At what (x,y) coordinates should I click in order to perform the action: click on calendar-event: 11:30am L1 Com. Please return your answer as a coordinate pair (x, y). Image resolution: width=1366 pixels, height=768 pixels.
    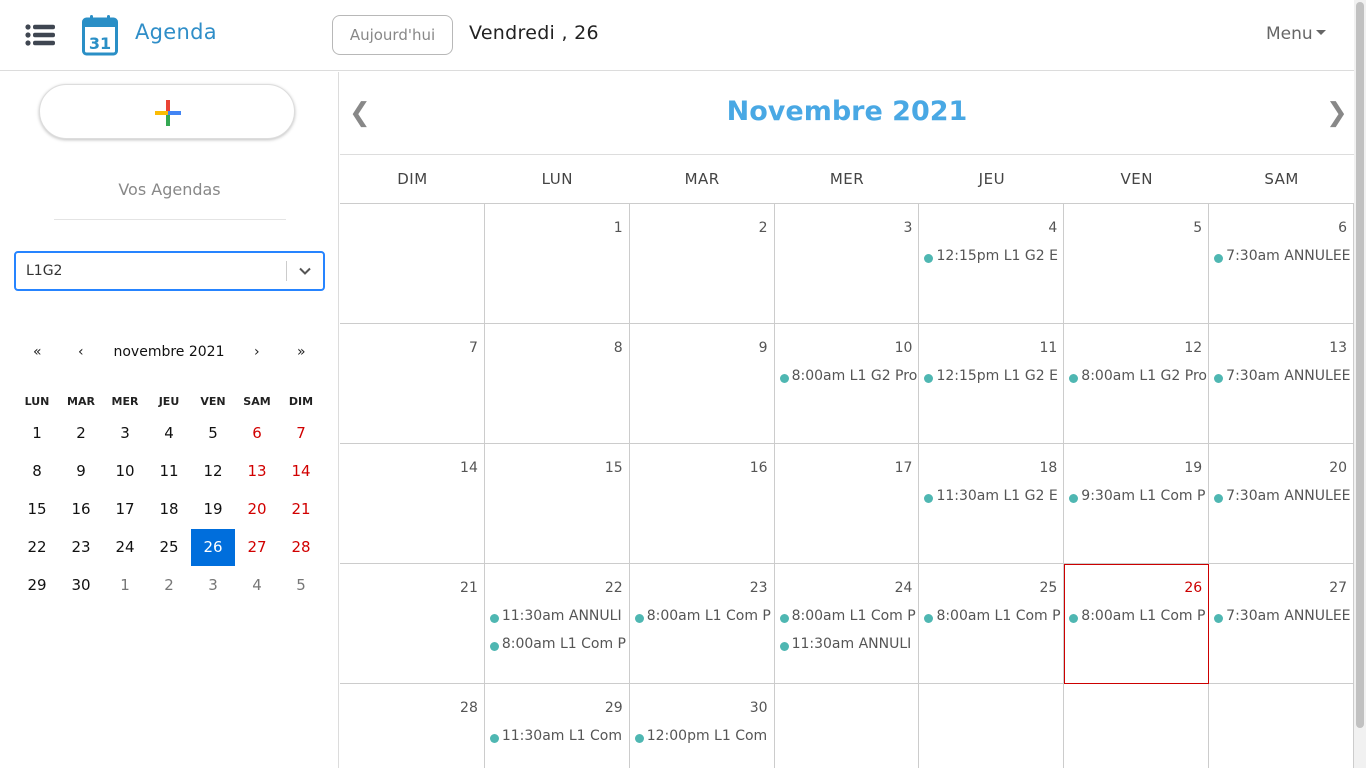
    Looking at the image, I should click on (559, 739).